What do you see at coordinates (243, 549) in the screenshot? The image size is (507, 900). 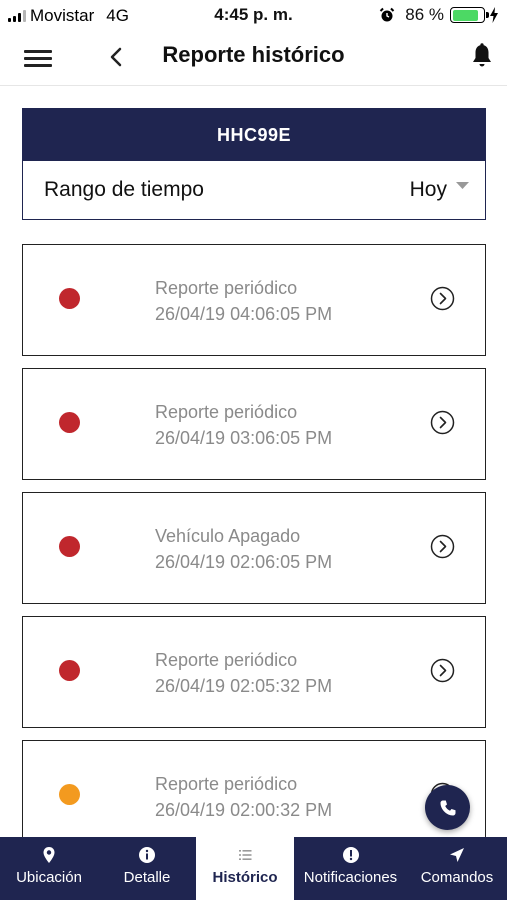 I see `report-text: Vehículo Apagado 26/04/19 02:06:05 PM` at bounding box center [243, 549].